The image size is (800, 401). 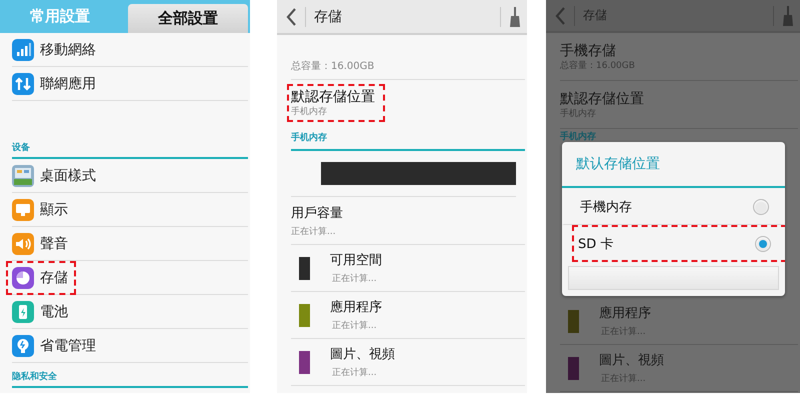 What do you see at coordinates (606, 207) in the screenshot?
I see `option-label: 手機内存` at bounding box center [606, 207].